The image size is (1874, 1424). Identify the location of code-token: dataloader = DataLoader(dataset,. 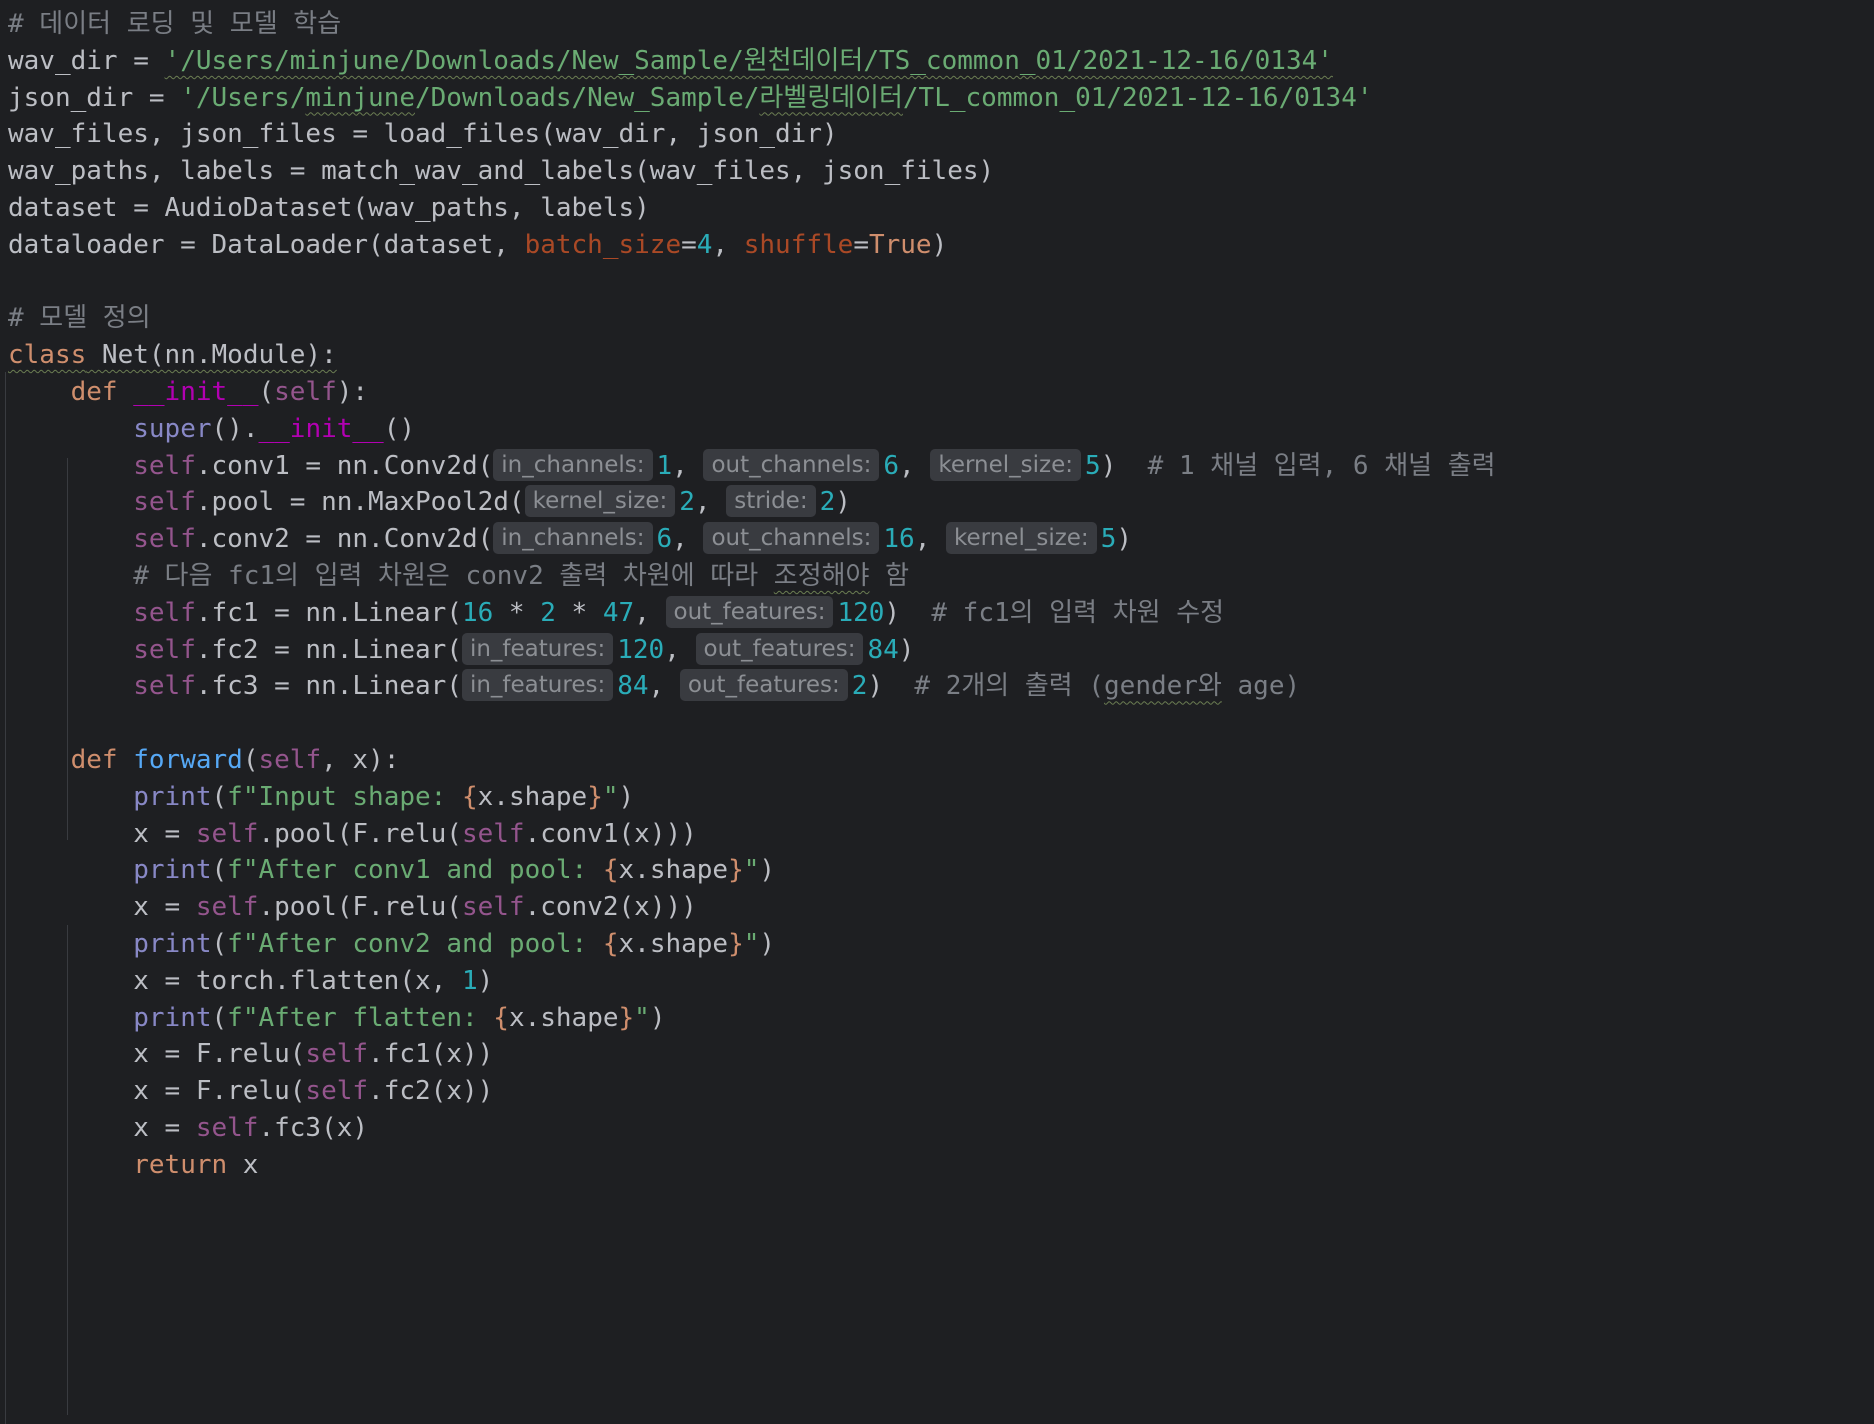
(266, 244).